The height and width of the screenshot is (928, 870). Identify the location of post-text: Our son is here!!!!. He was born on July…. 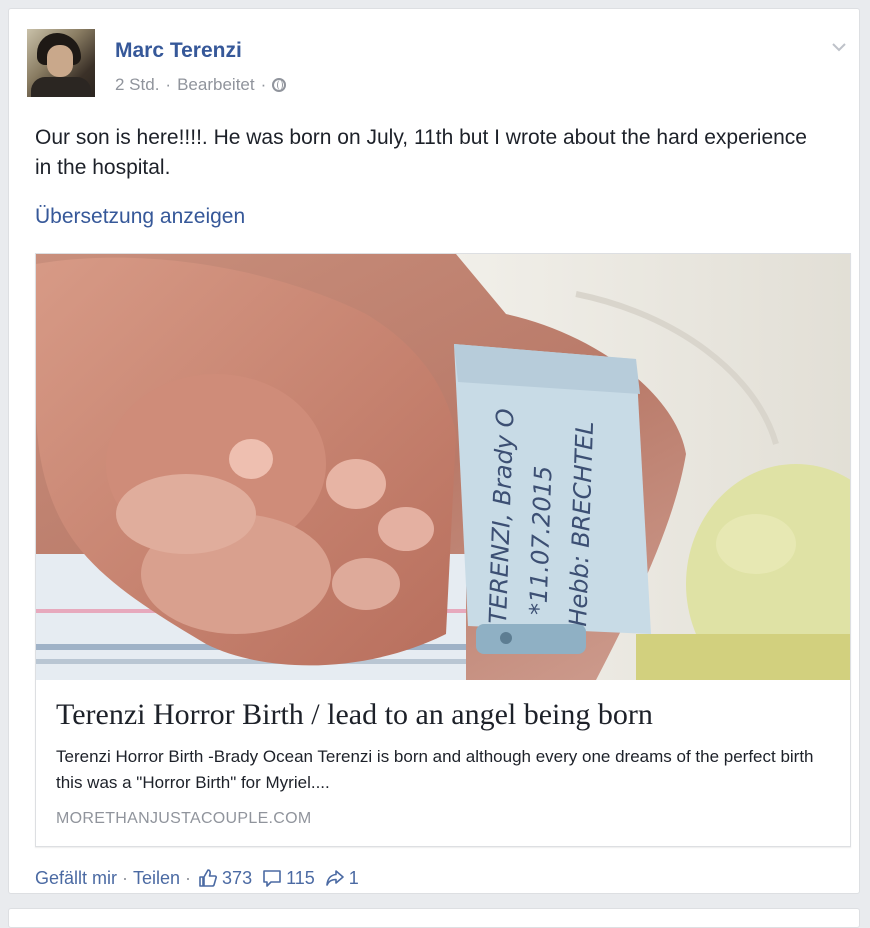
(421, 152).